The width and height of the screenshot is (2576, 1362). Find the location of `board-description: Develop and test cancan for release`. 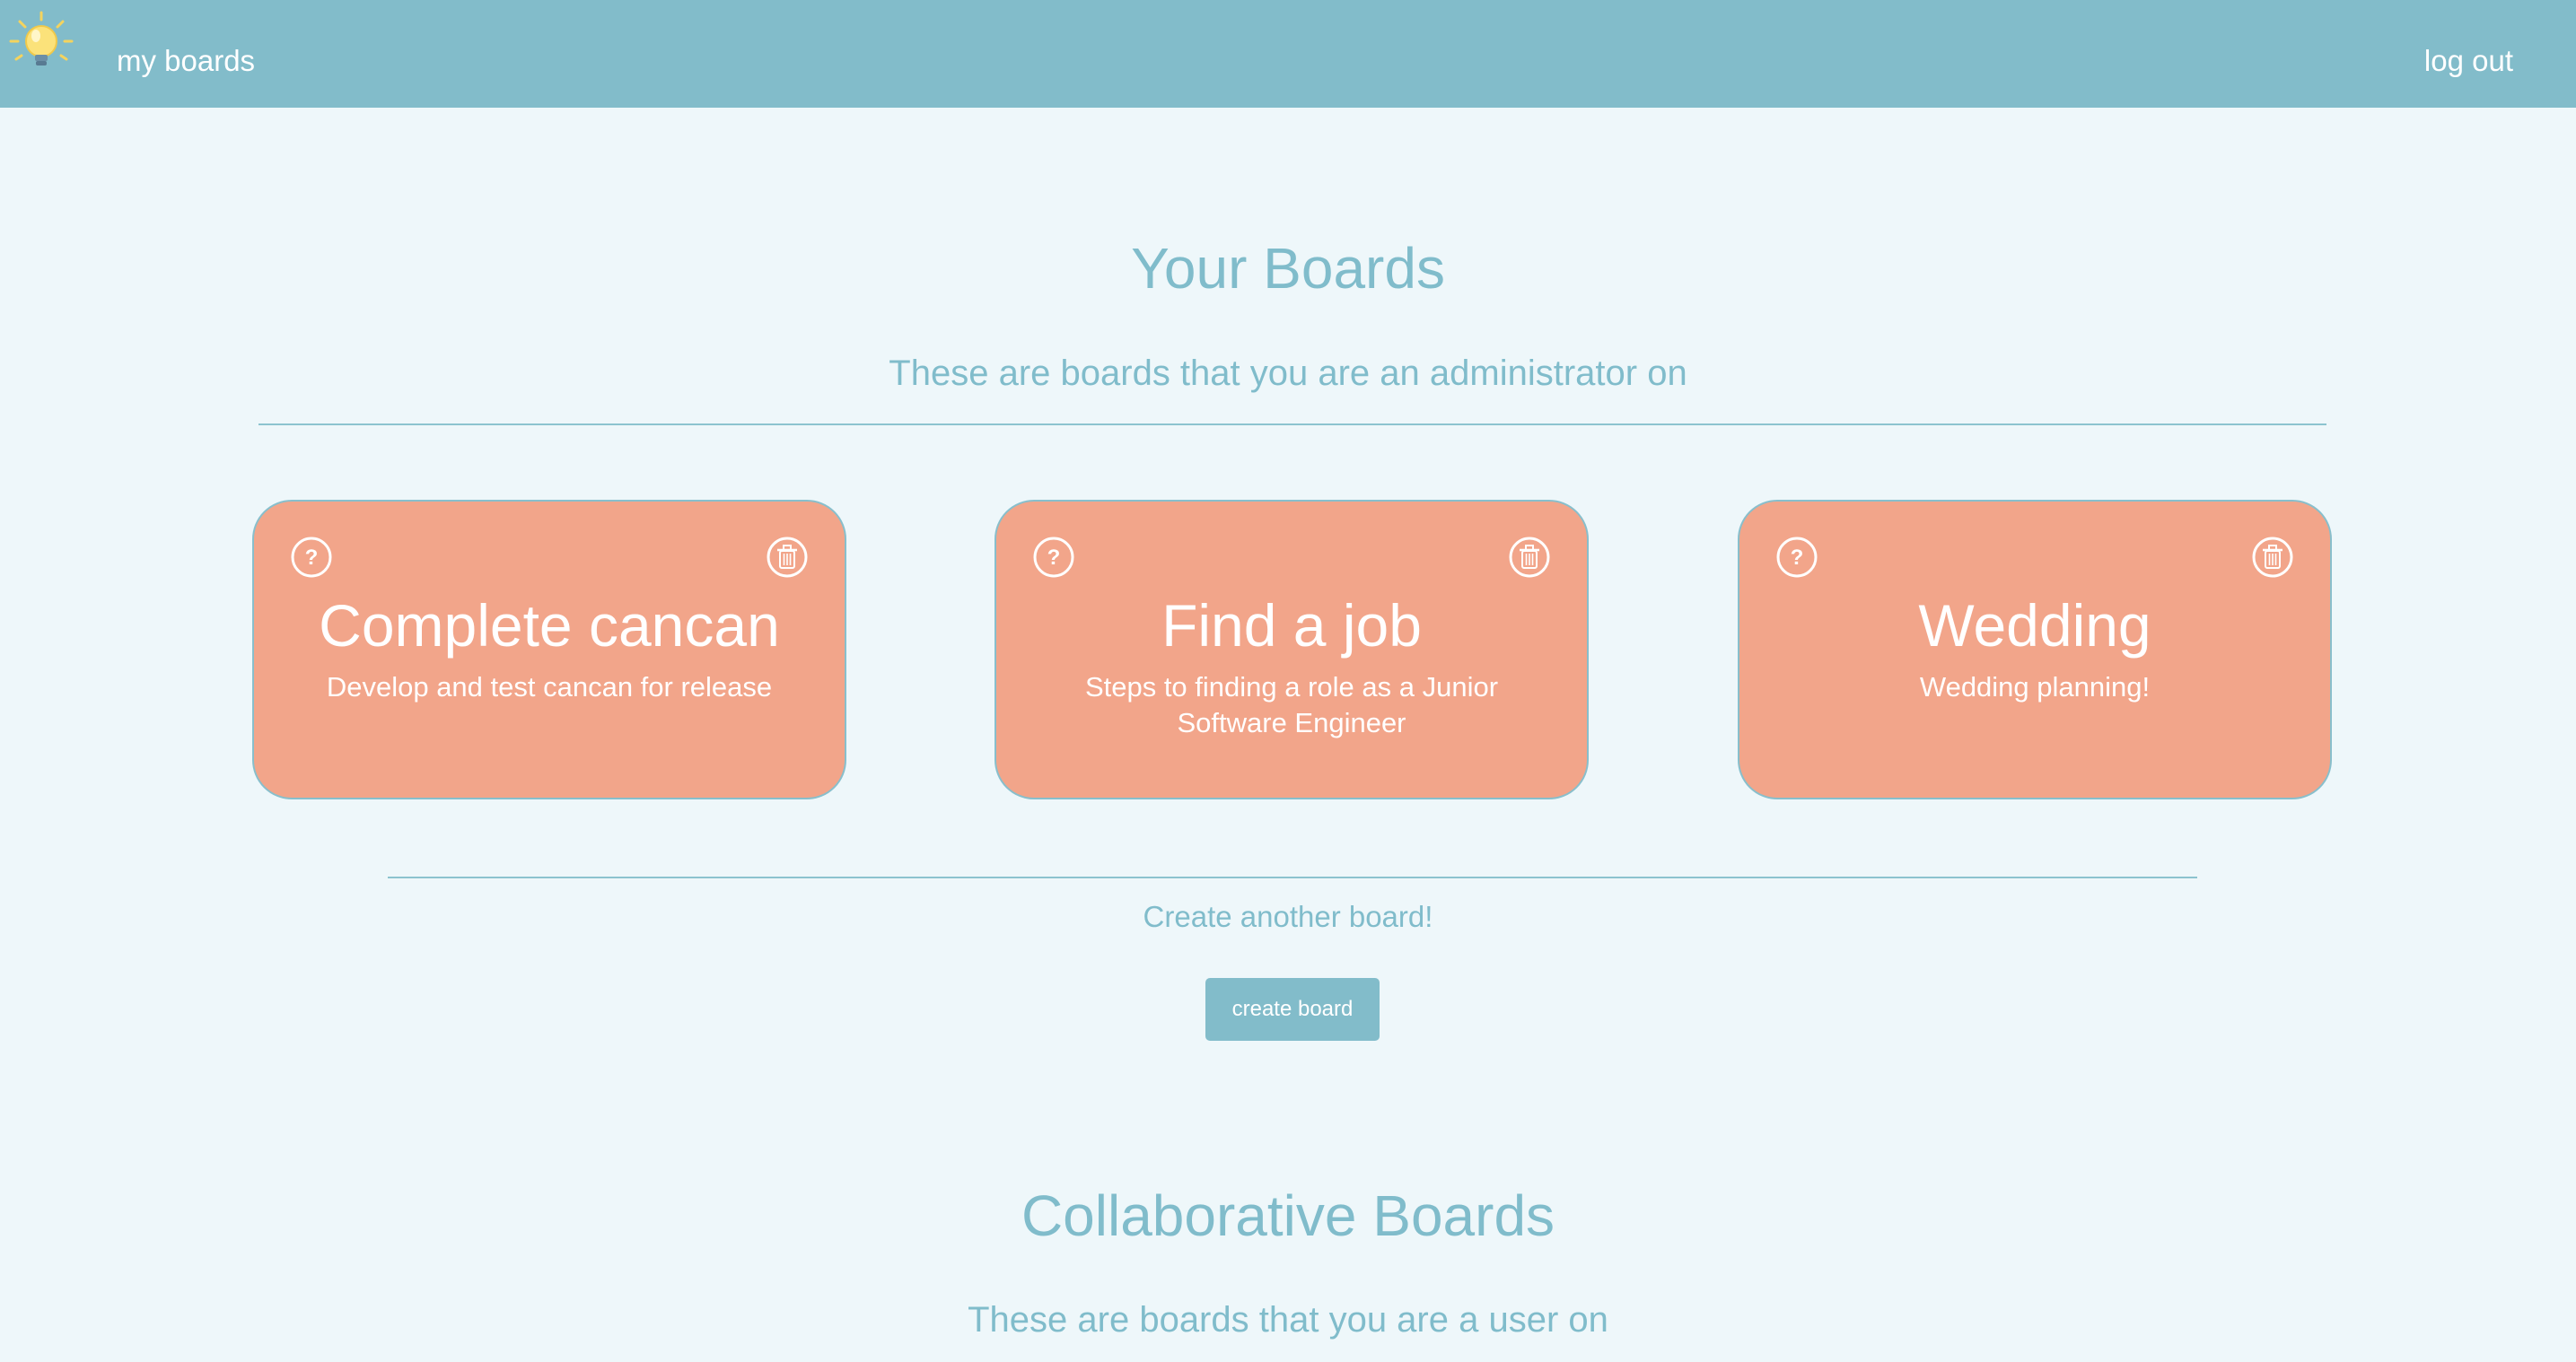

board-description: Develop and test cancan for release is located at coordinates (549, 687).